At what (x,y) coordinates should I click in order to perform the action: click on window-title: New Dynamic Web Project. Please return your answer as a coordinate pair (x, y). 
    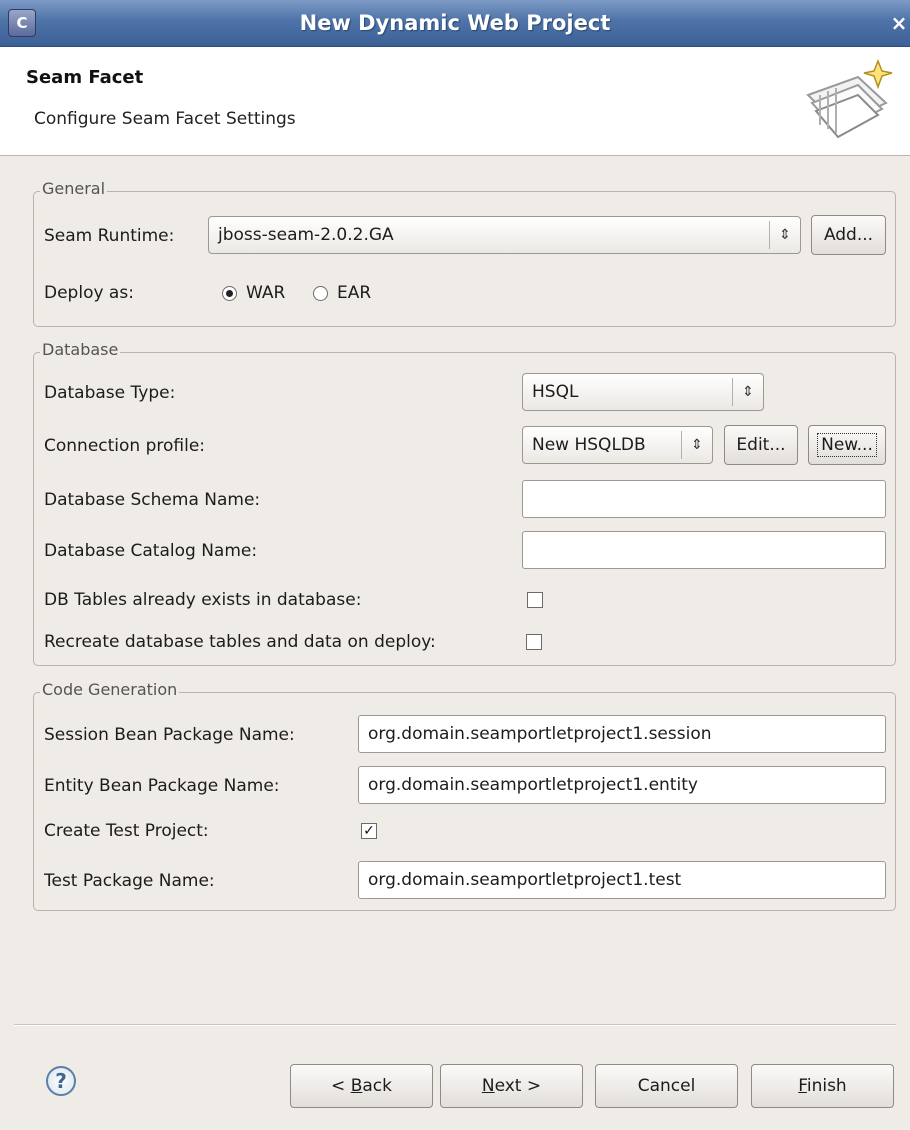
    Looking at the image, I should click on (455, 23).